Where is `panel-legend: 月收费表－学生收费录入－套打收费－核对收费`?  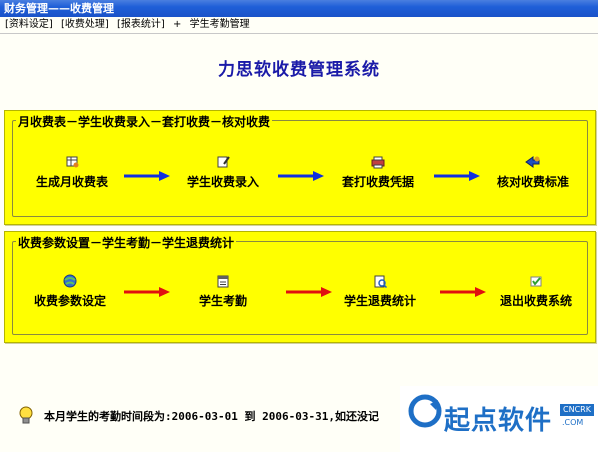
panel-legend: 月收费表－学生收费录入－套打收费－核对收费 is located at coordinates (144, 121).